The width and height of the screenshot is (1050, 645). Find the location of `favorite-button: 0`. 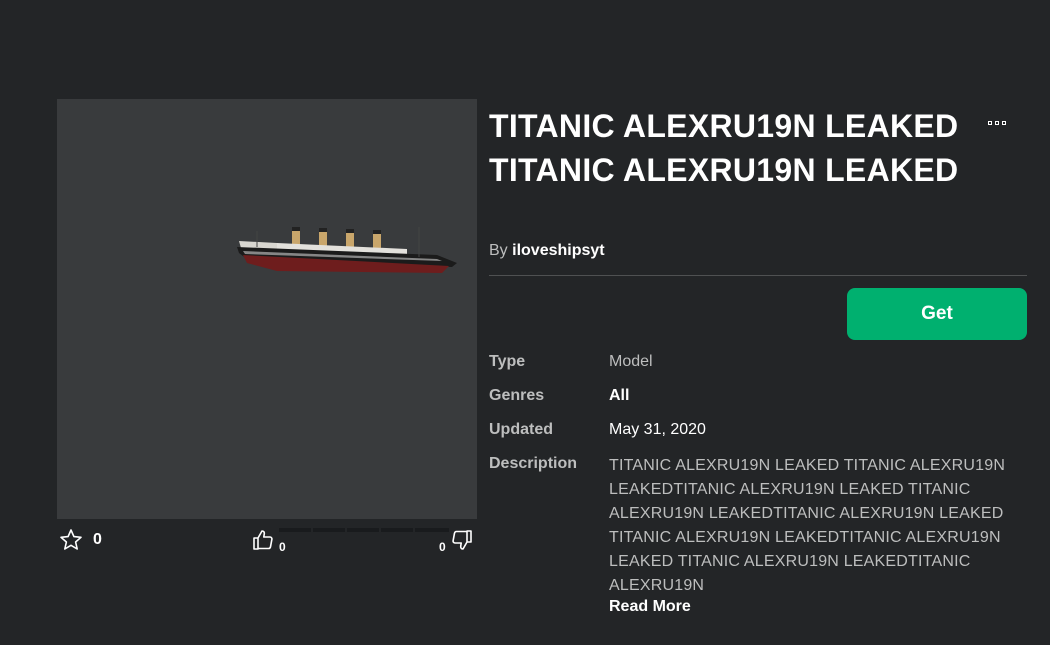

favorite-button: 0 is located at coordinates (80, 540).